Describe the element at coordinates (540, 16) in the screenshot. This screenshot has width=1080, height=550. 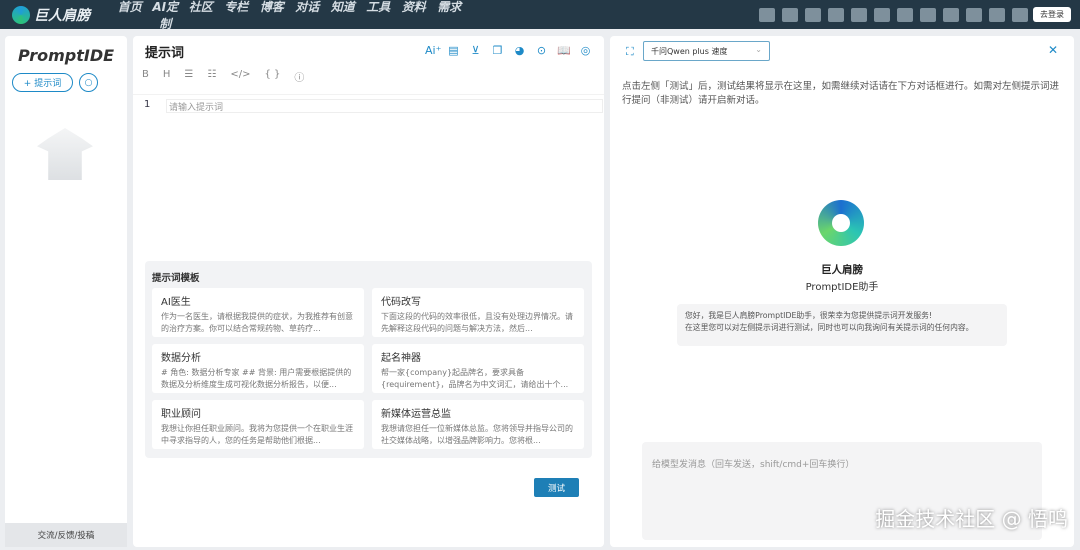
I see `top-nav-bar: 巨人肩膀 首页 AI定制 社区 专栏 博客 对话 知道 工具 资料 需求 去登录` at that location.